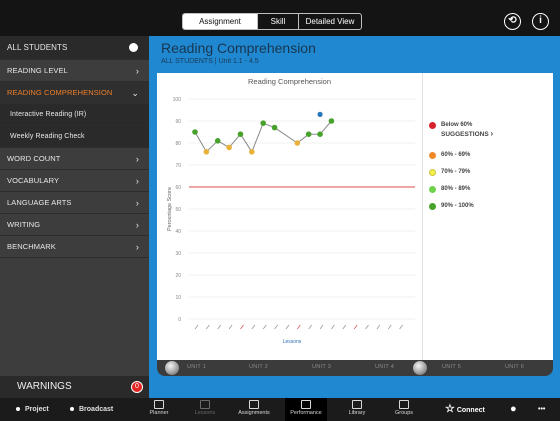  What do you see at coordinates (321, 367) in the screenshot?
I see `unit-label: UNIT 3` at bounding box center [321, 367].